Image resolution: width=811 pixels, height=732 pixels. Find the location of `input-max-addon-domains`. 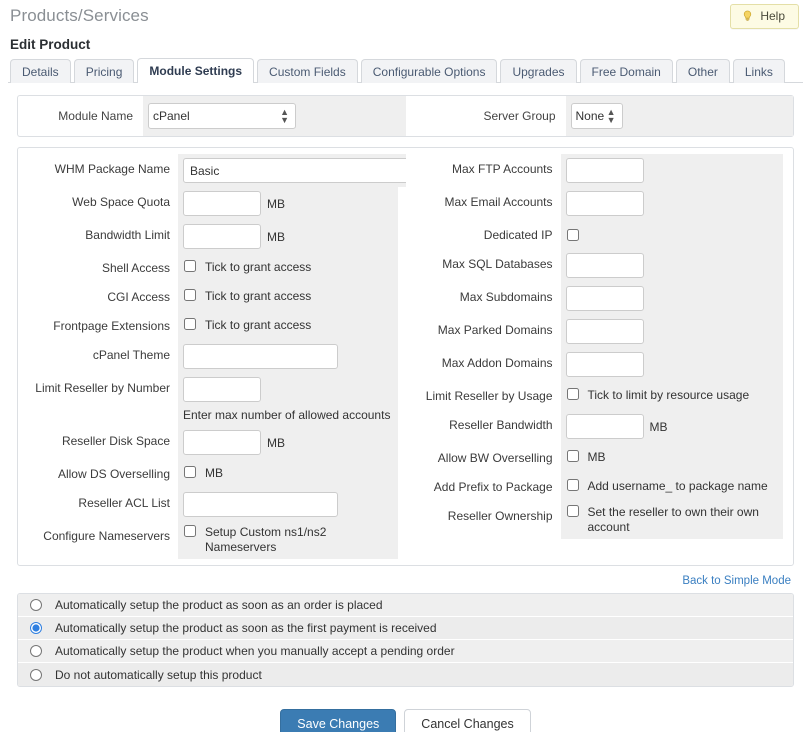

input-max-addon-domains is located at coordinates (604, 364).